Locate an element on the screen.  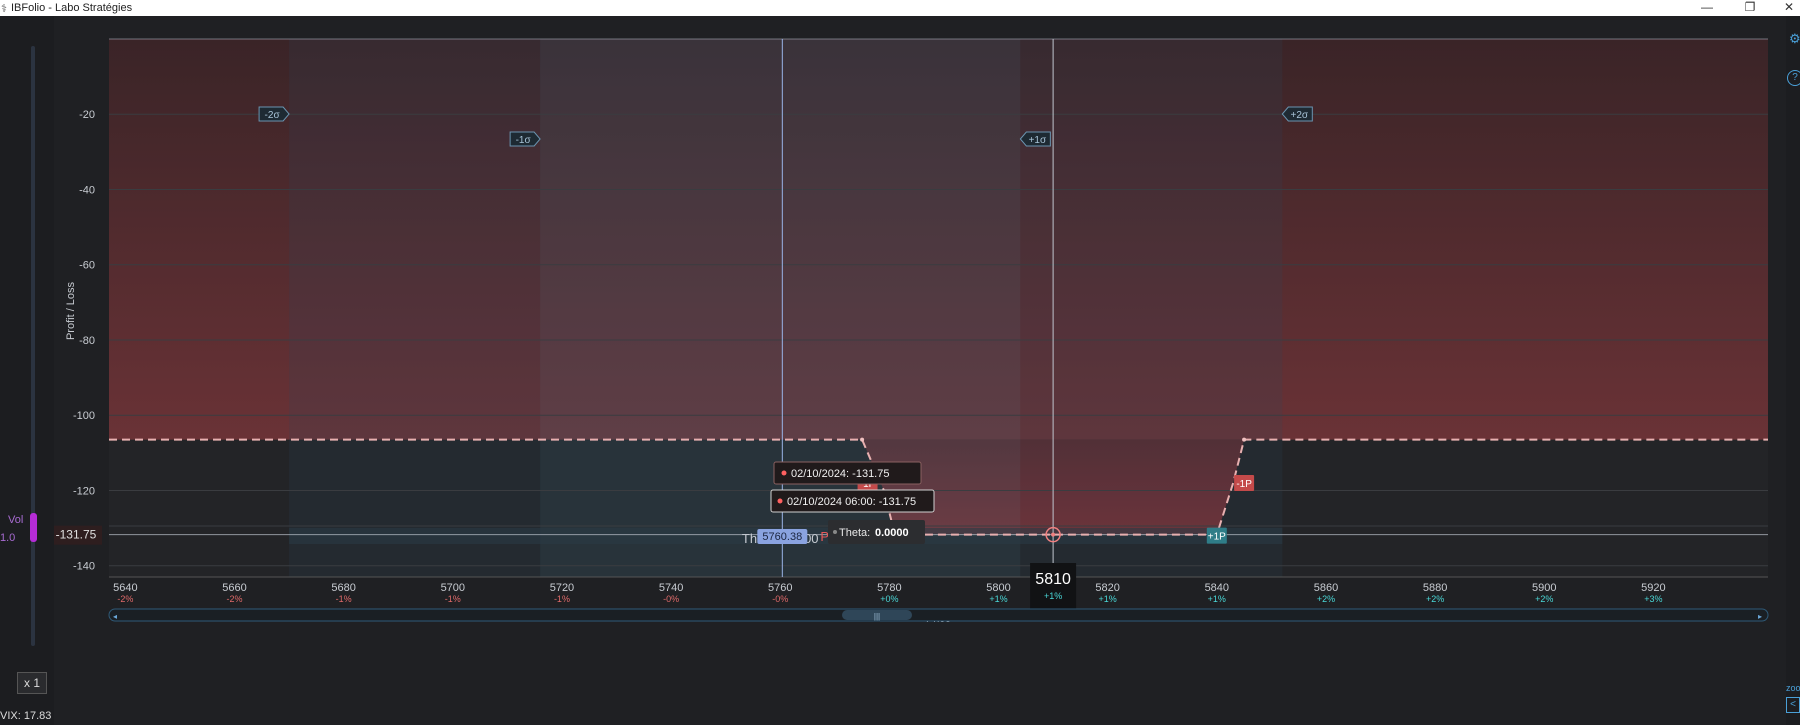
y-tick-label: -100 is located at coordinates (84, 416).